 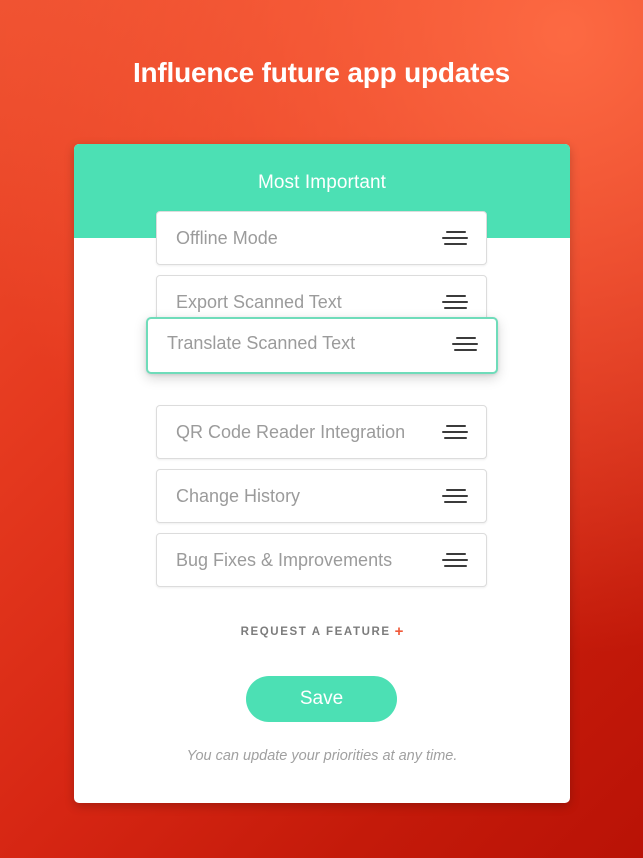 I want to click on plus-icon: +, so click(x=399, y=631).